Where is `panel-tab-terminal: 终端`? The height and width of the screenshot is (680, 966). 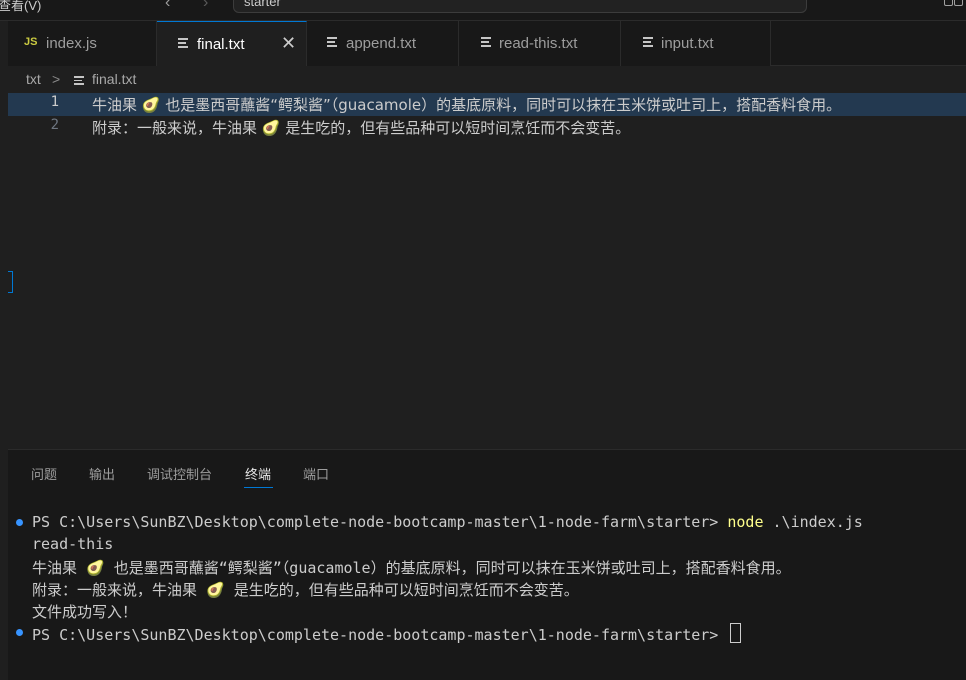 panel-tab-terminal: 终端 is located at coordinates (258, 473).